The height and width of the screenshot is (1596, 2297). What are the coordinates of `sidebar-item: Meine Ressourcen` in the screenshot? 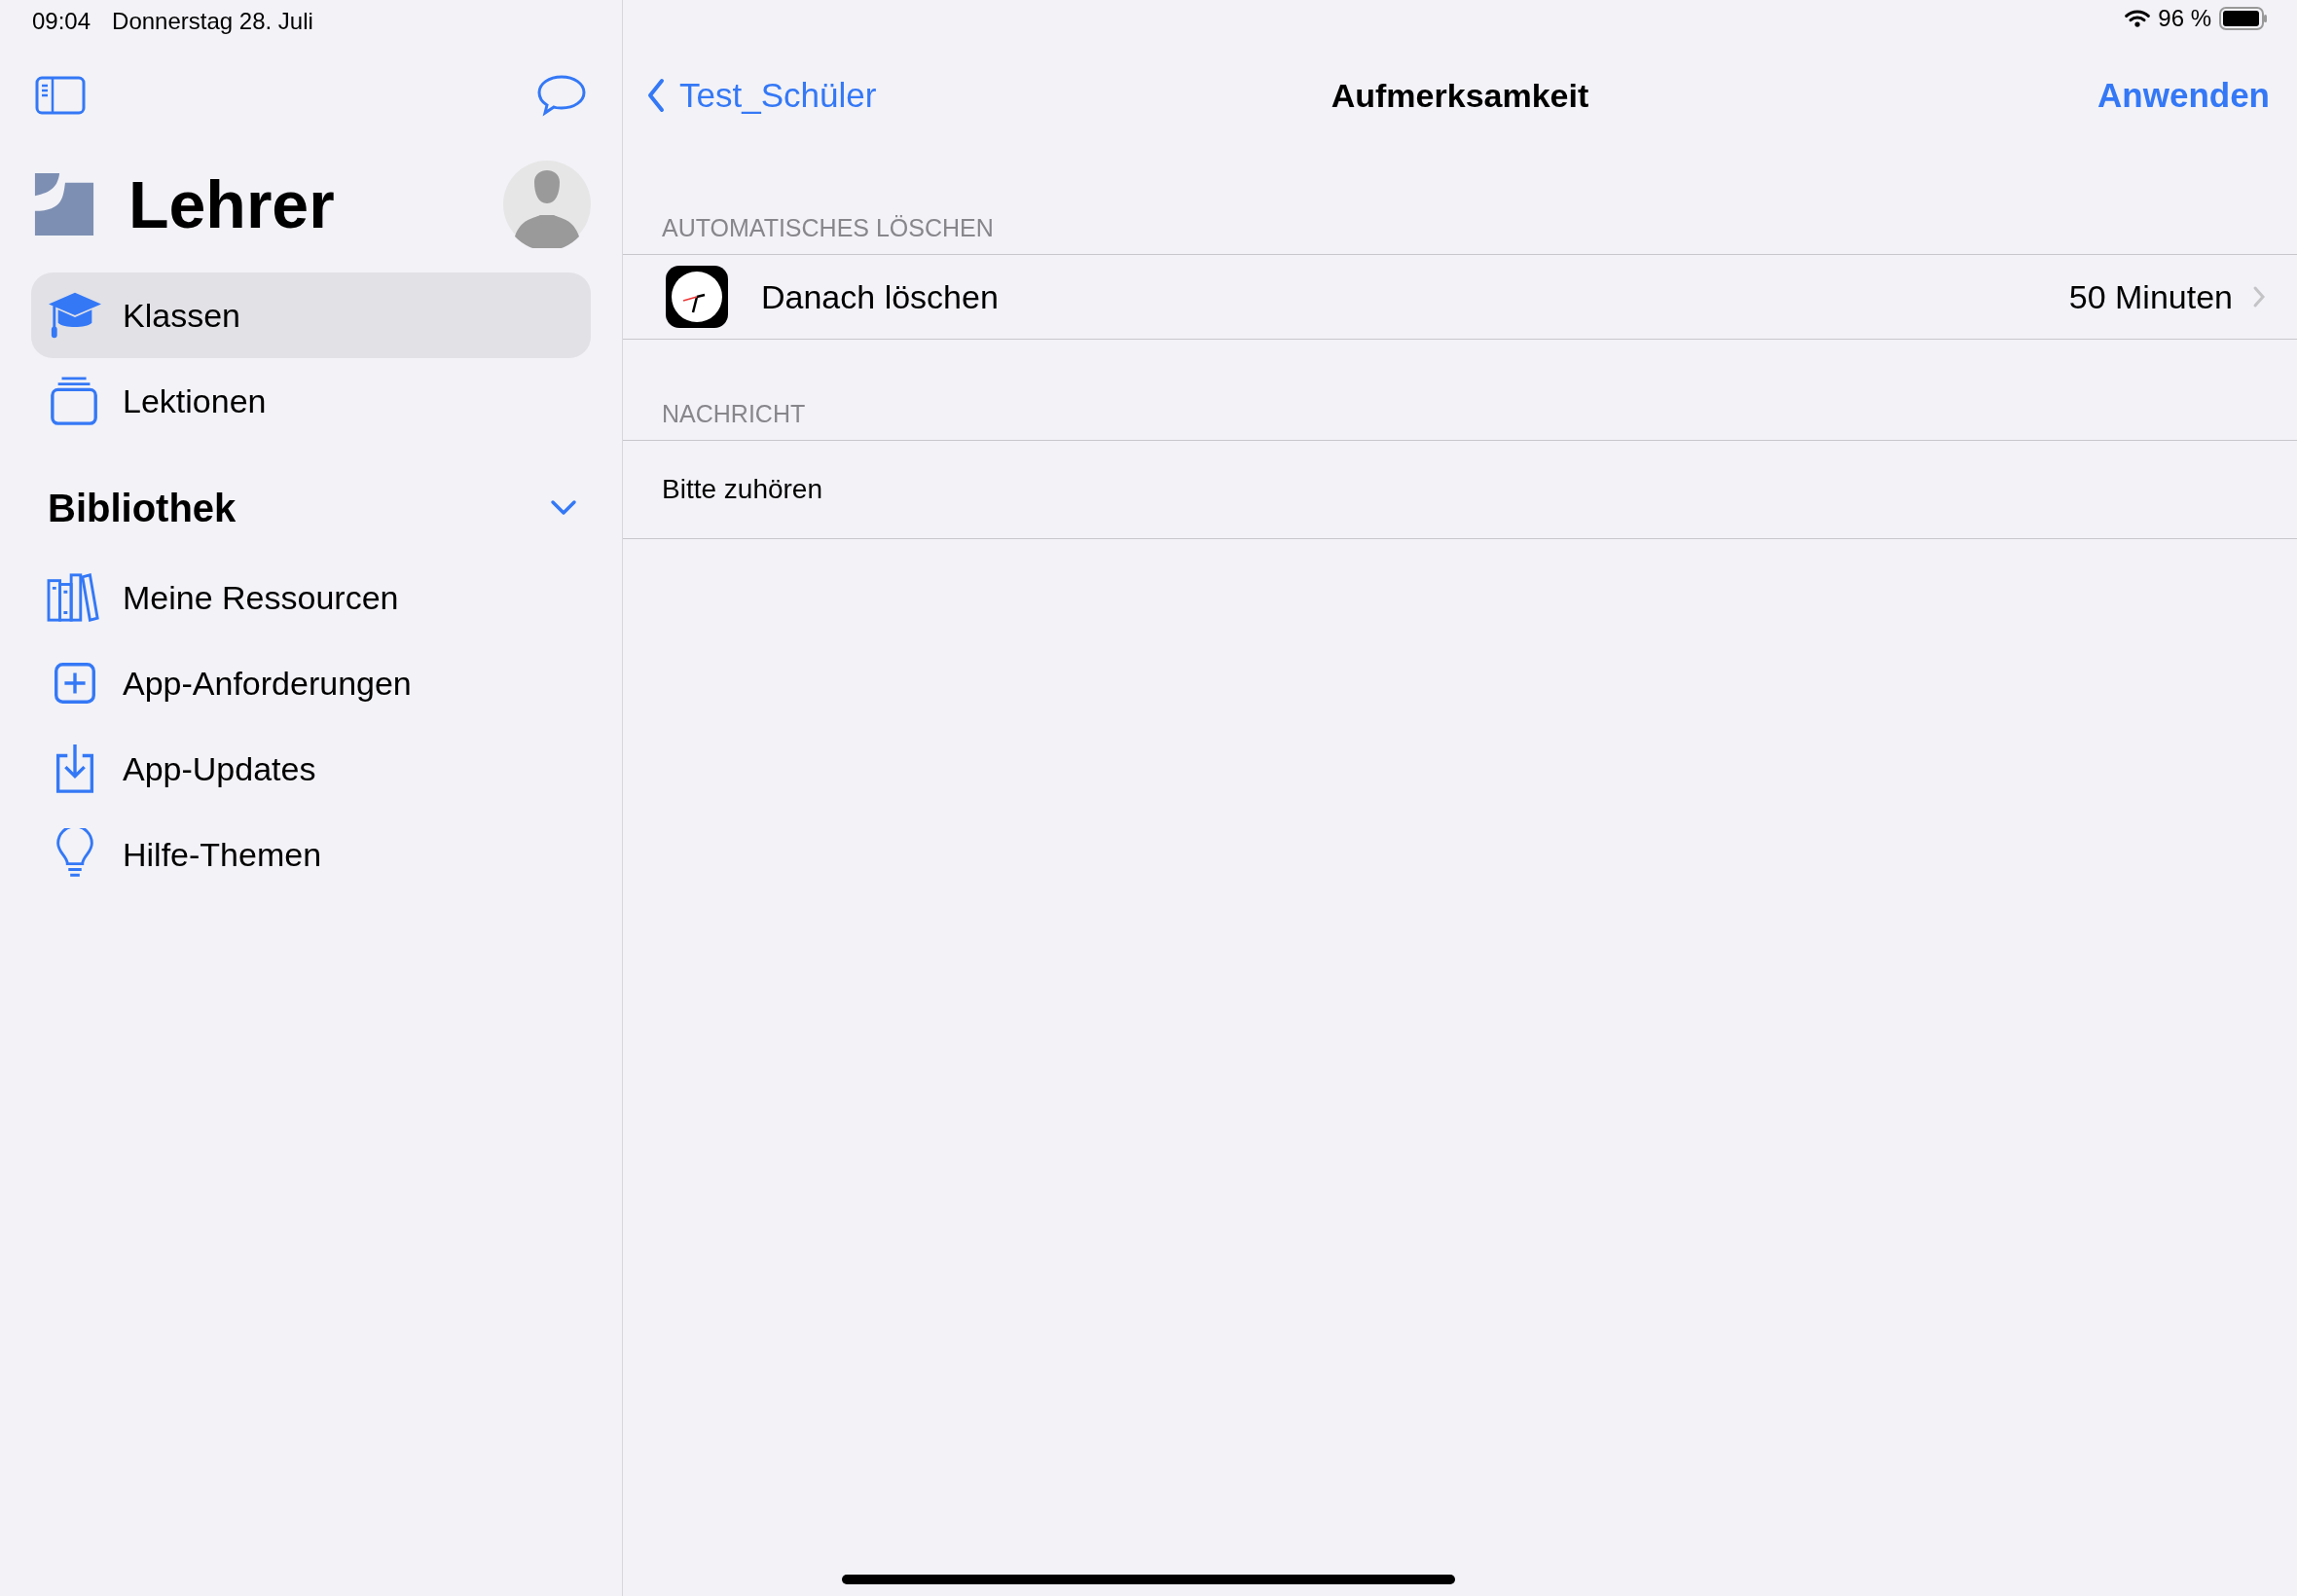 It's located at (311, 597).